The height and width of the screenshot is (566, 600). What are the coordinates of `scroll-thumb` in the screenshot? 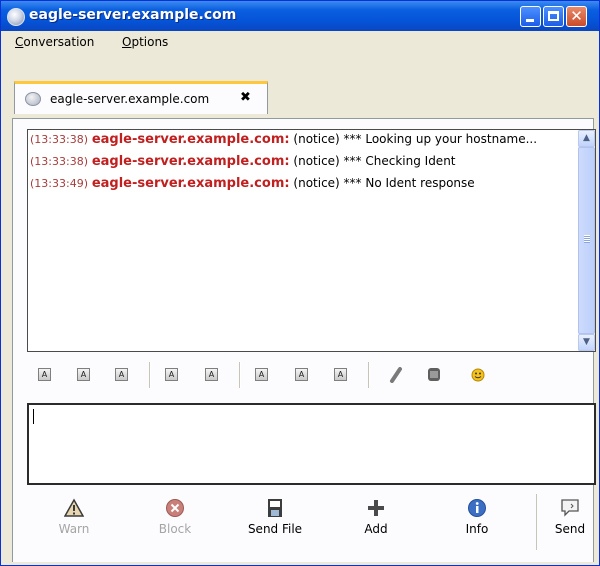 It's located at (586, 240).